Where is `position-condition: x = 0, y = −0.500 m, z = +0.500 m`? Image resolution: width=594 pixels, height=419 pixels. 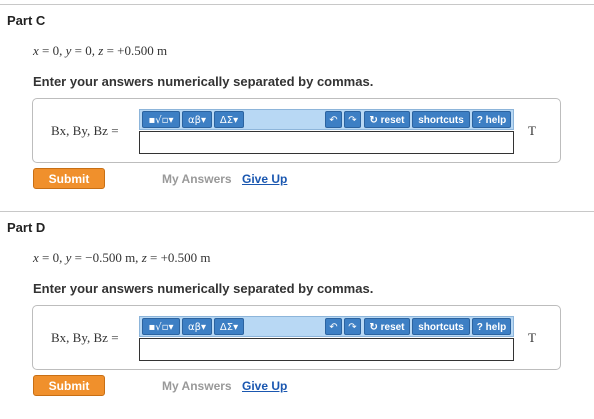 position-condition: x = 0, y = −0.500 m, z = +0.500 m is located at coordinates (122, 258).